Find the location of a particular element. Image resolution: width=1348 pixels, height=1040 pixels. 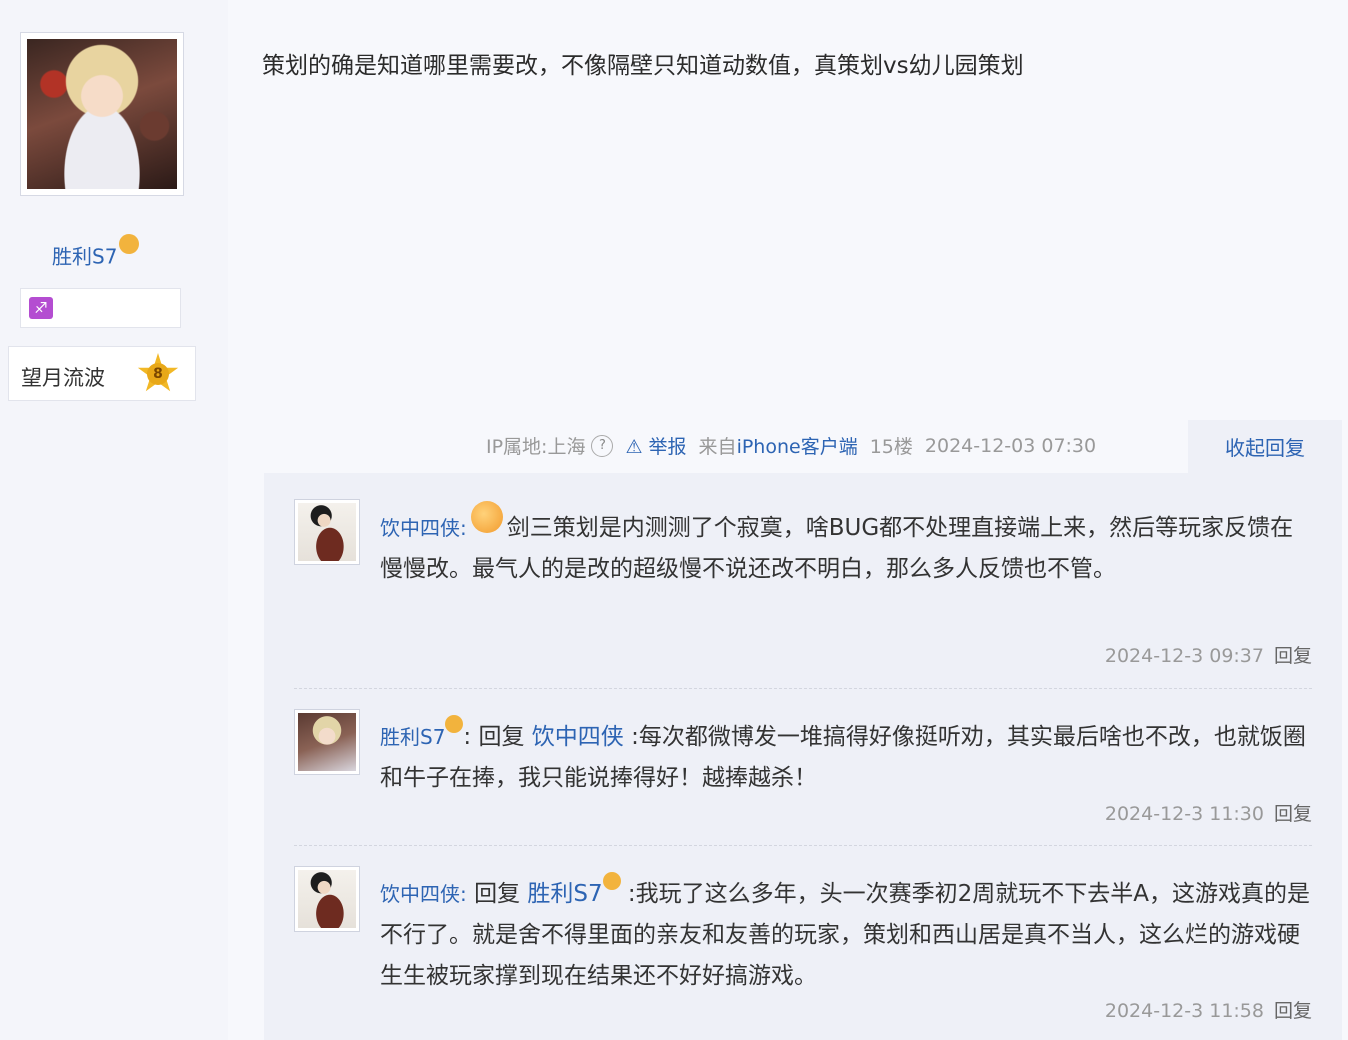

post-time: 2024-12-03 07:30 is located at coordinates (1010, 445).